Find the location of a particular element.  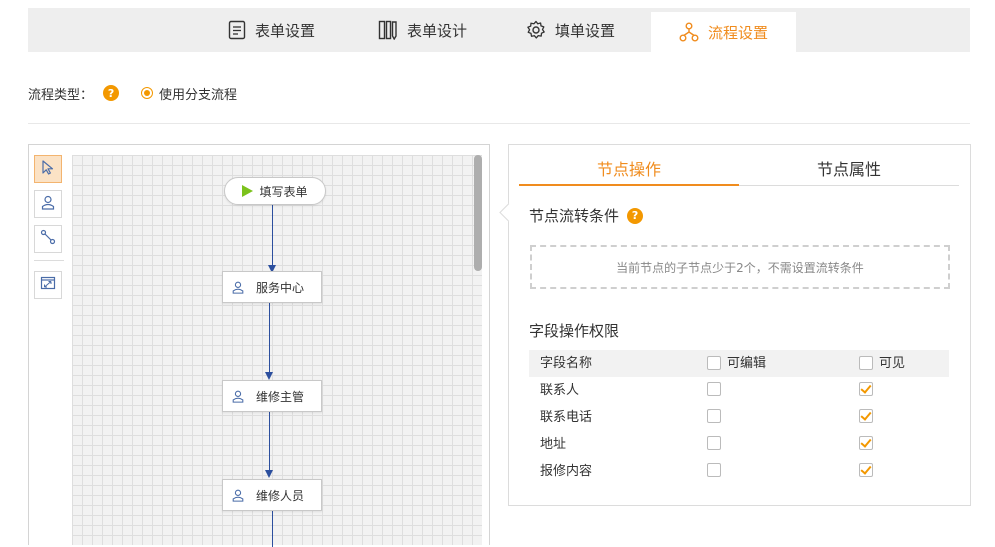

connector-icon is located at coordinates (48, 239).